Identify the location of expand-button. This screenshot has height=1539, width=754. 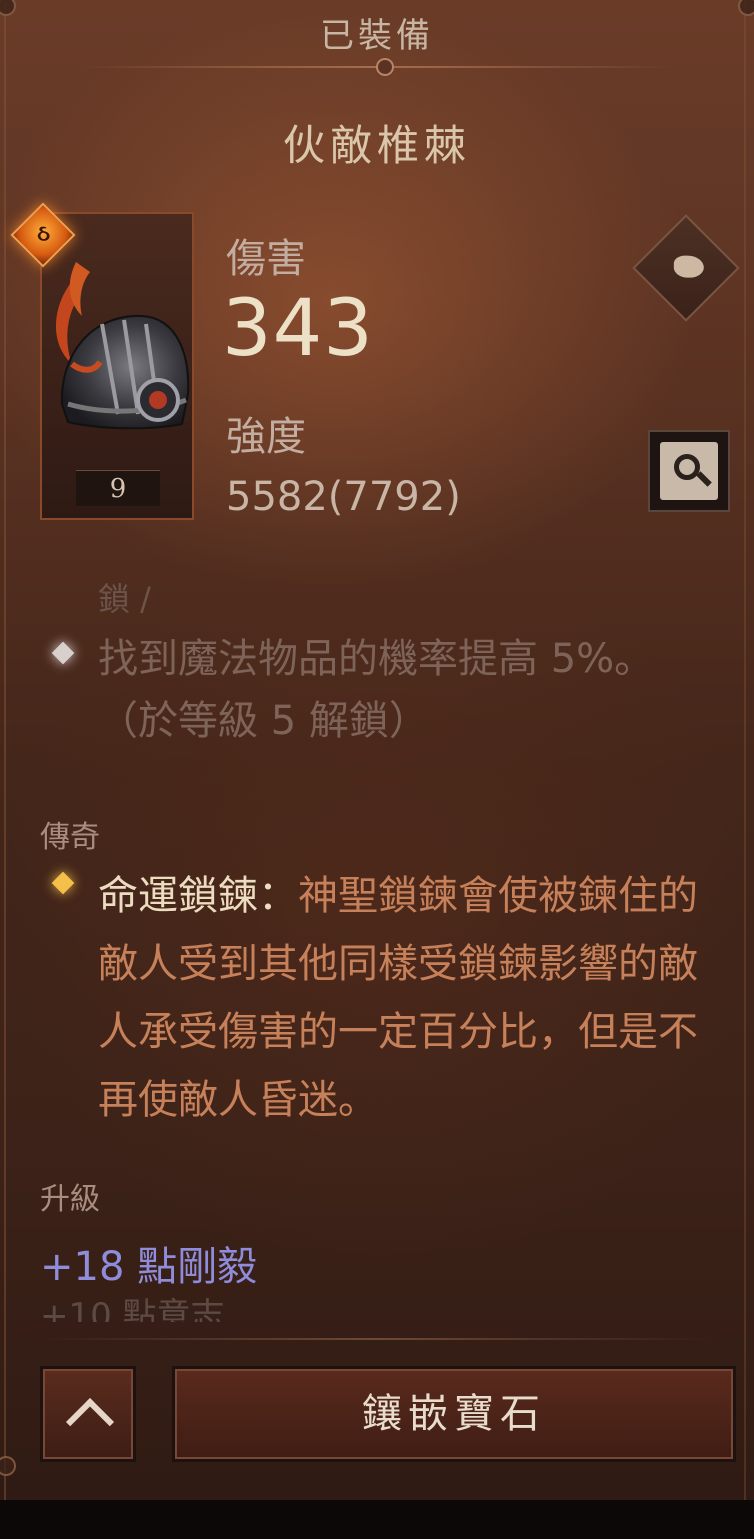
(88, 1414).